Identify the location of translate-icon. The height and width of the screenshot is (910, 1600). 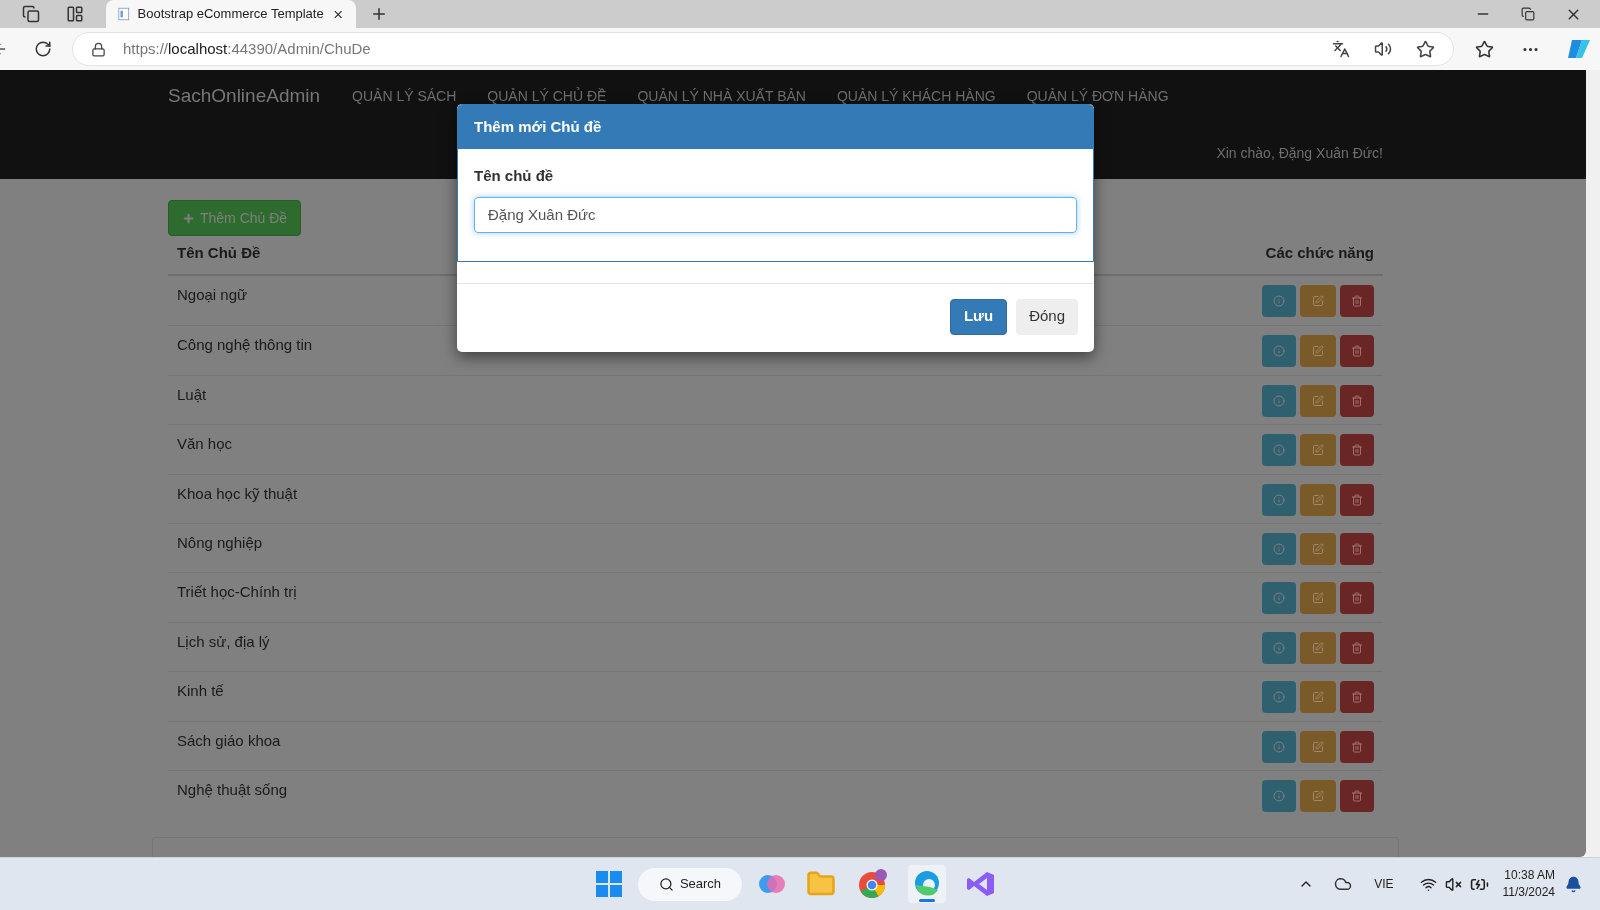
(1341, 49).